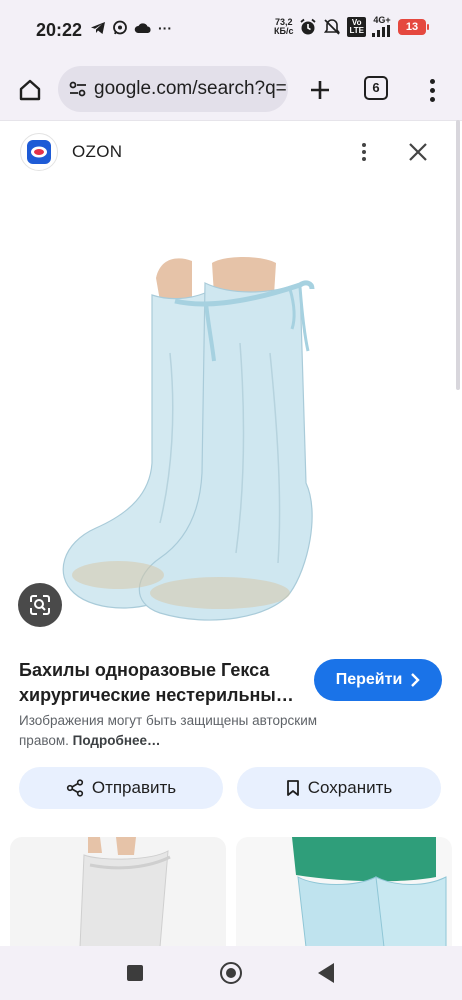 Image resolution: width=462 pixels, height=1000 pixels. I want to click on home-button, so click(30, 90).